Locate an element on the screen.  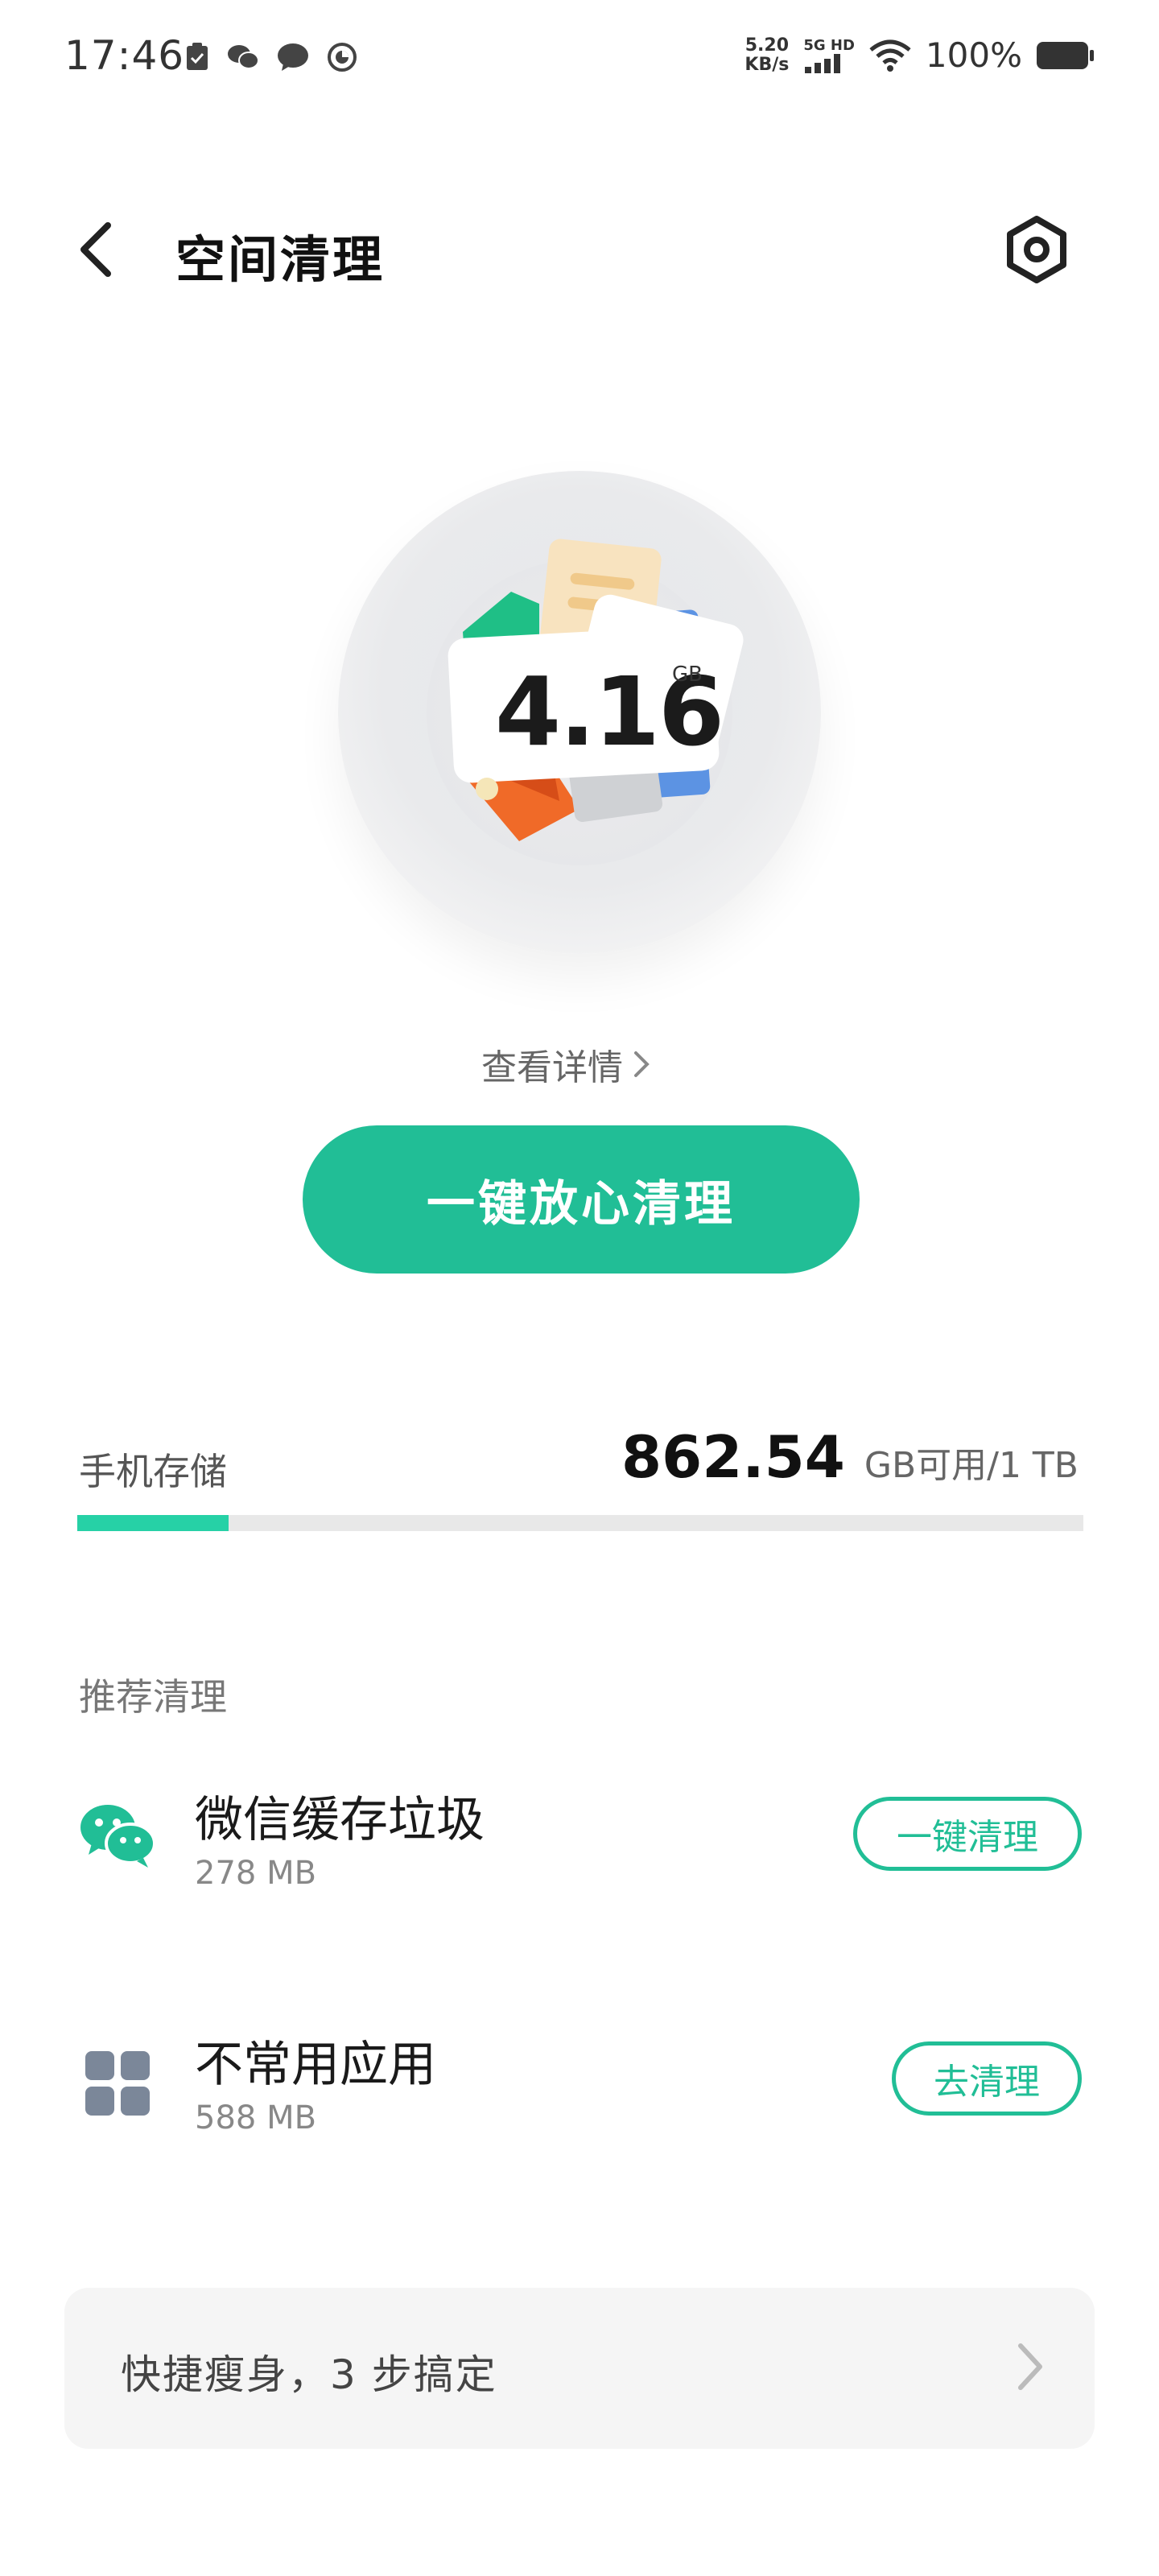
clipboard-check-icon is located at coordinates (197, 56).